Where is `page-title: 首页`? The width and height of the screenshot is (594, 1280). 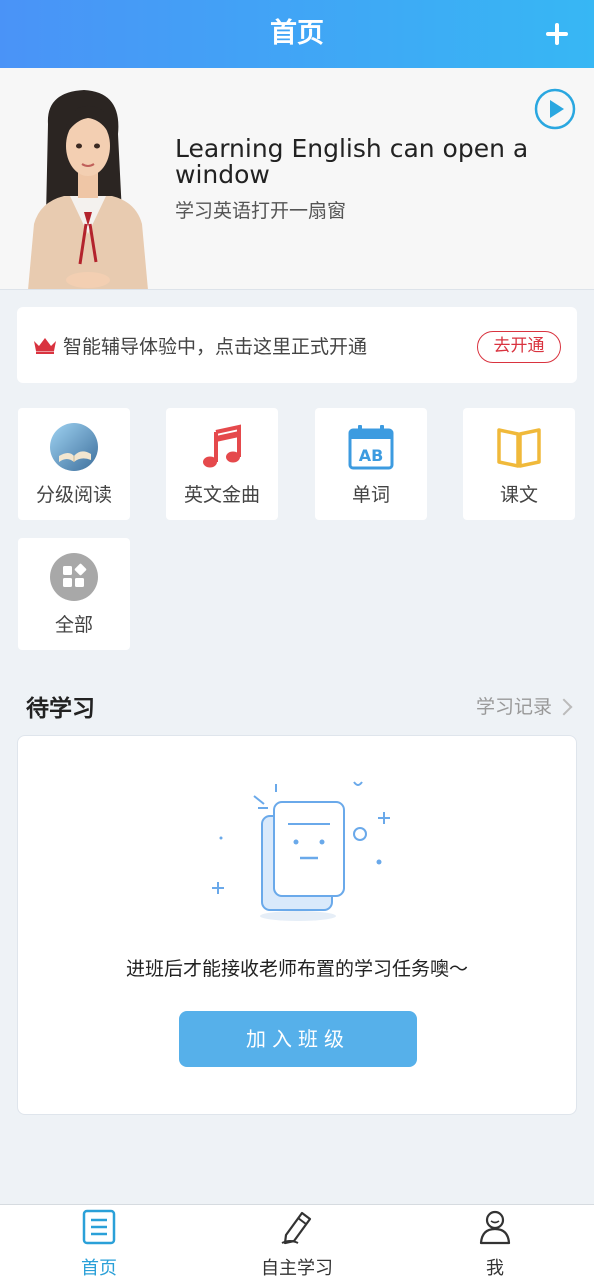 page-title: 首页 is located at coordinates (297, 33).